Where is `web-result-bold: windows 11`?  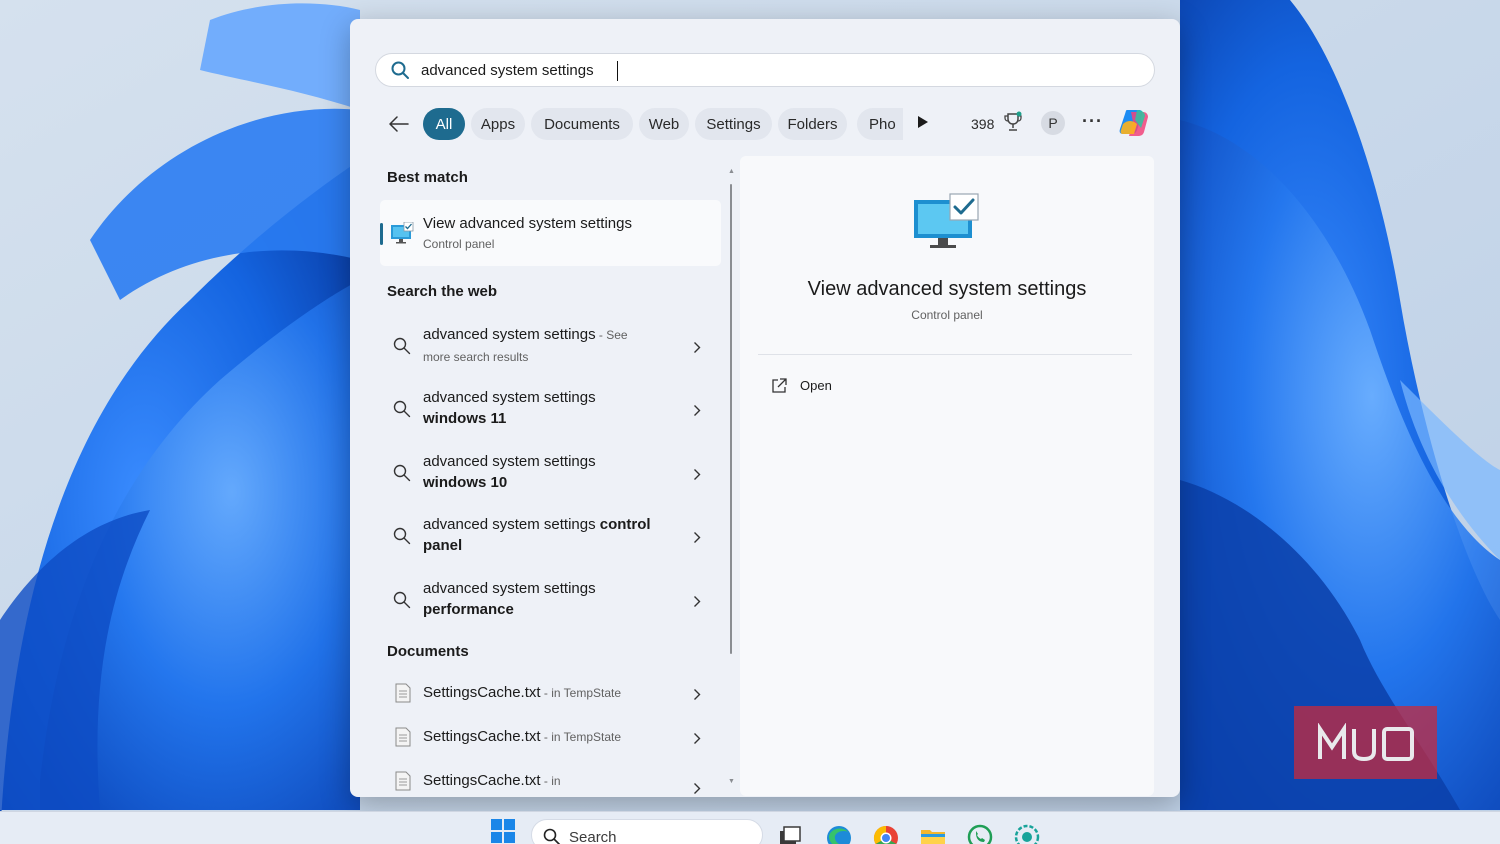
web-result-bold: windows 11 is located at coordinates (465, 418).